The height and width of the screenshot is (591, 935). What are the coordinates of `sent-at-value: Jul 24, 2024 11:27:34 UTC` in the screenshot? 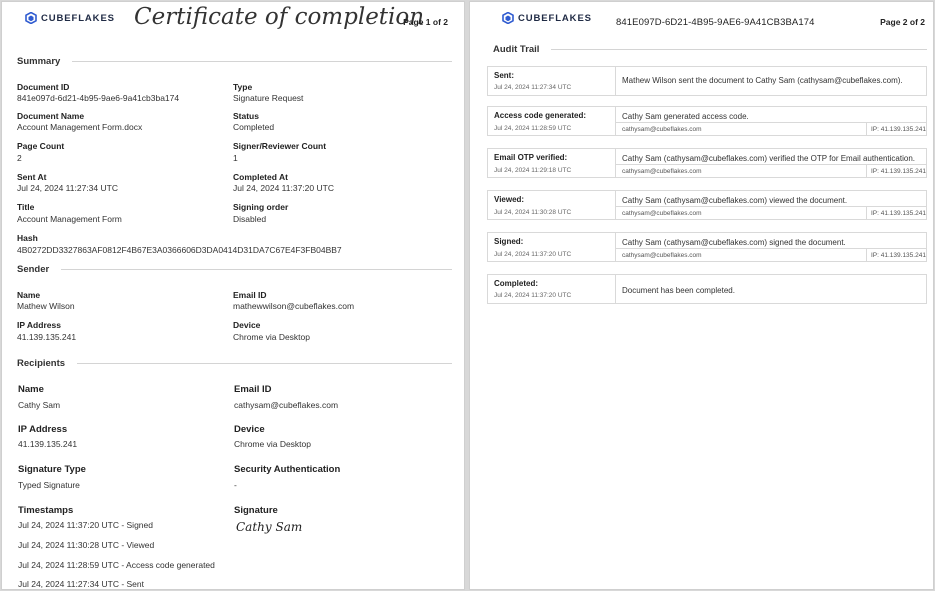 It's located at (67, 188).